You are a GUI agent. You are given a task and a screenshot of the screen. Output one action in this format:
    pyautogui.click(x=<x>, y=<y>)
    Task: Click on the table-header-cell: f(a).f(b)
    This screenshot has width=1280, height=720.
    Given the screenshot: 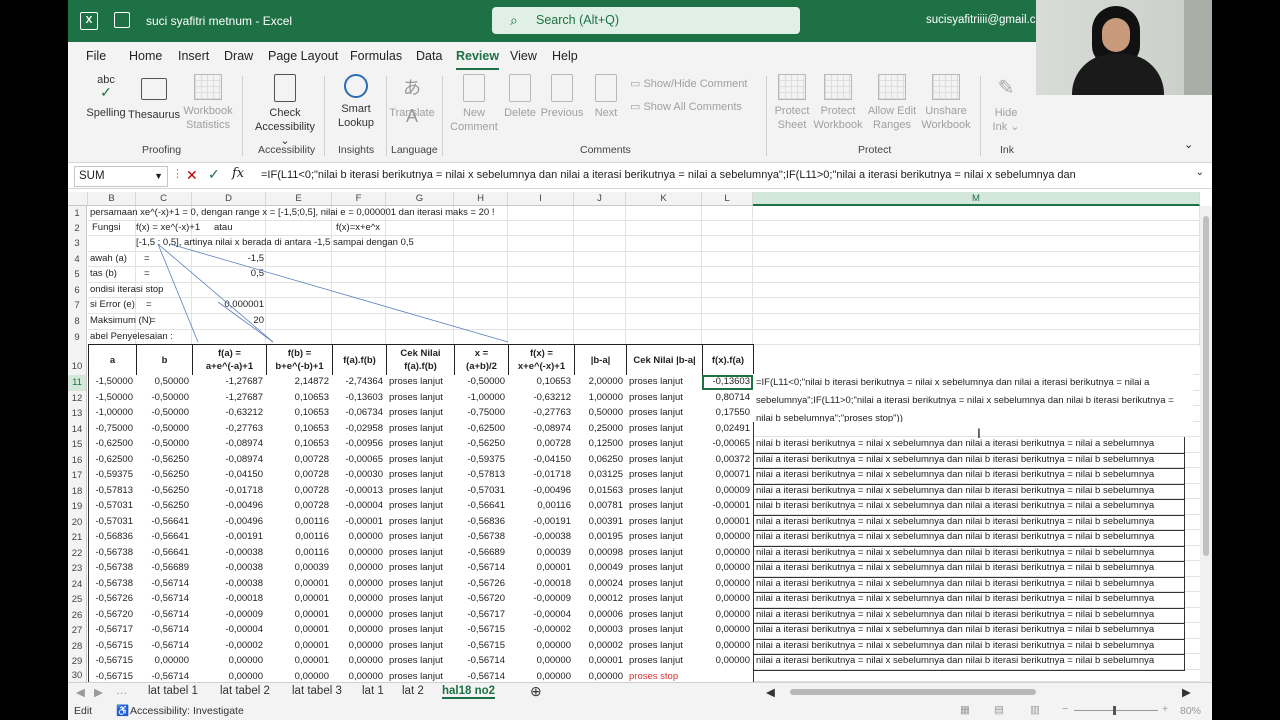 What is the action you would take?
    pyautogui.click(x=359, y=360)
    